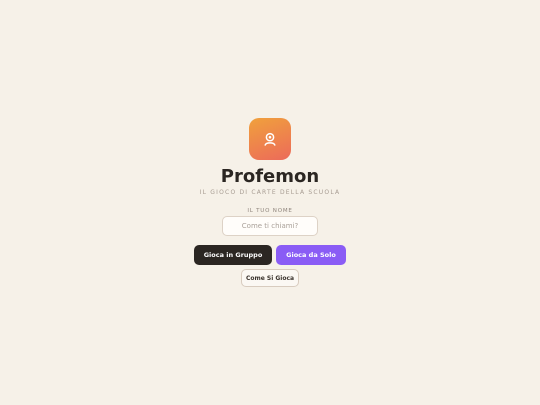  I want to click on play-group-button: Gioca in Gruppo, so click(233, 255).